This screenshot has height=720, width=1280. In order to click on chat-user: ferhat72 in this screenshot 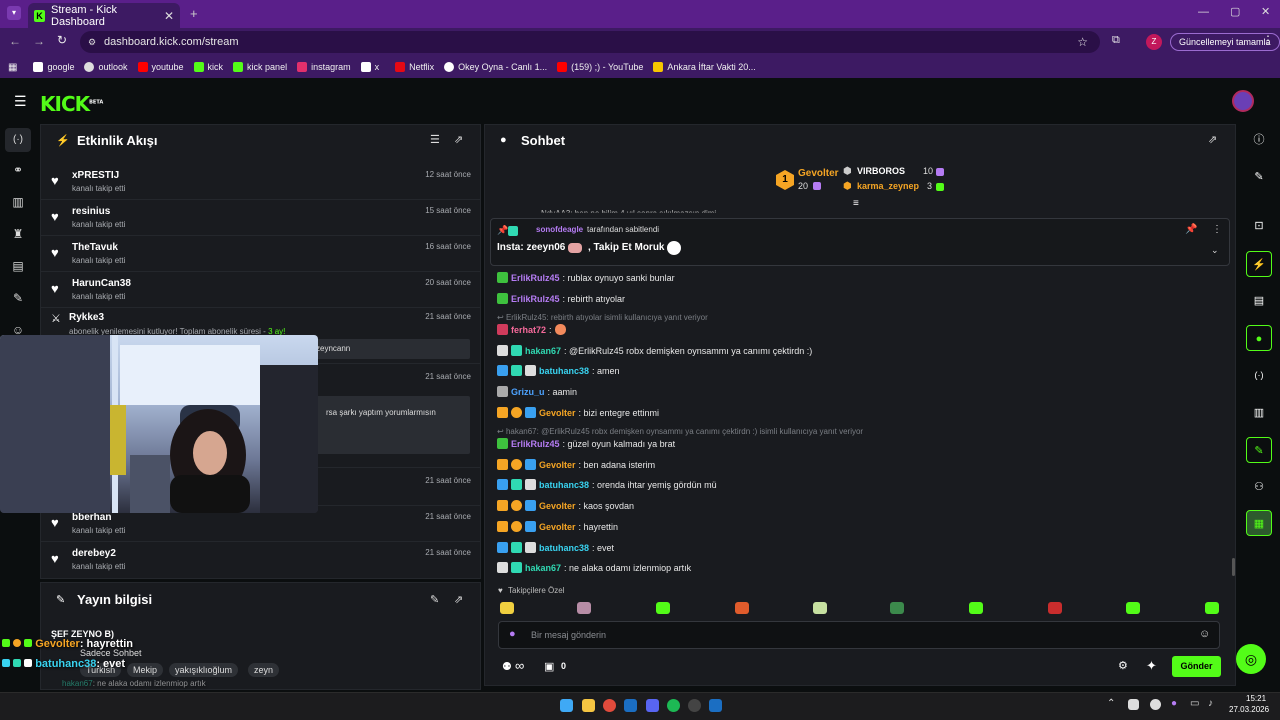, I will do `click(528, 330)`.